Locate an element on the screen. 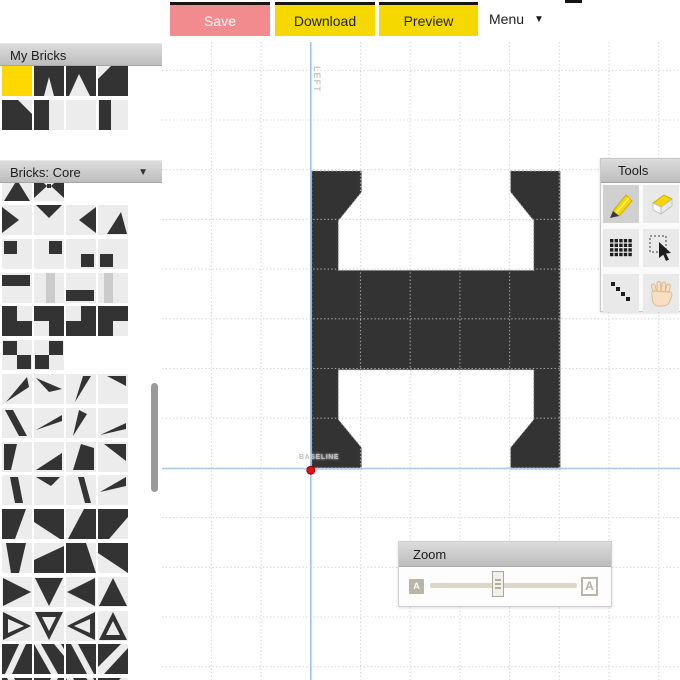  zoom-slider-handle is located at coordinates (498, 584).